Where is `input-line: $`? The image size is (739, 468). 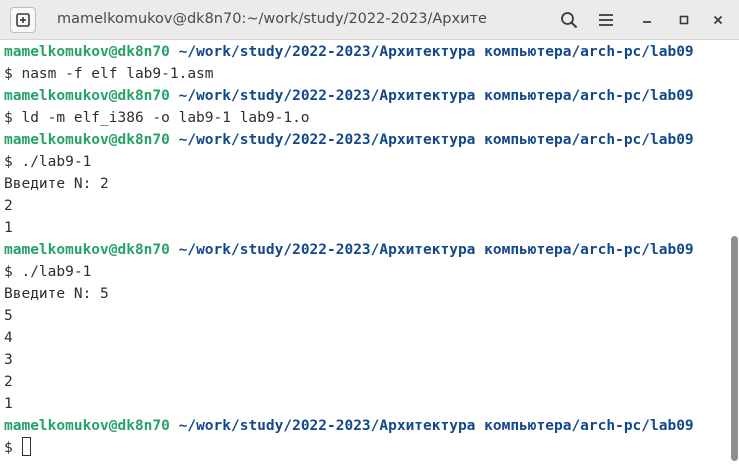 input-line: $ is located at coordinates (18, 448).